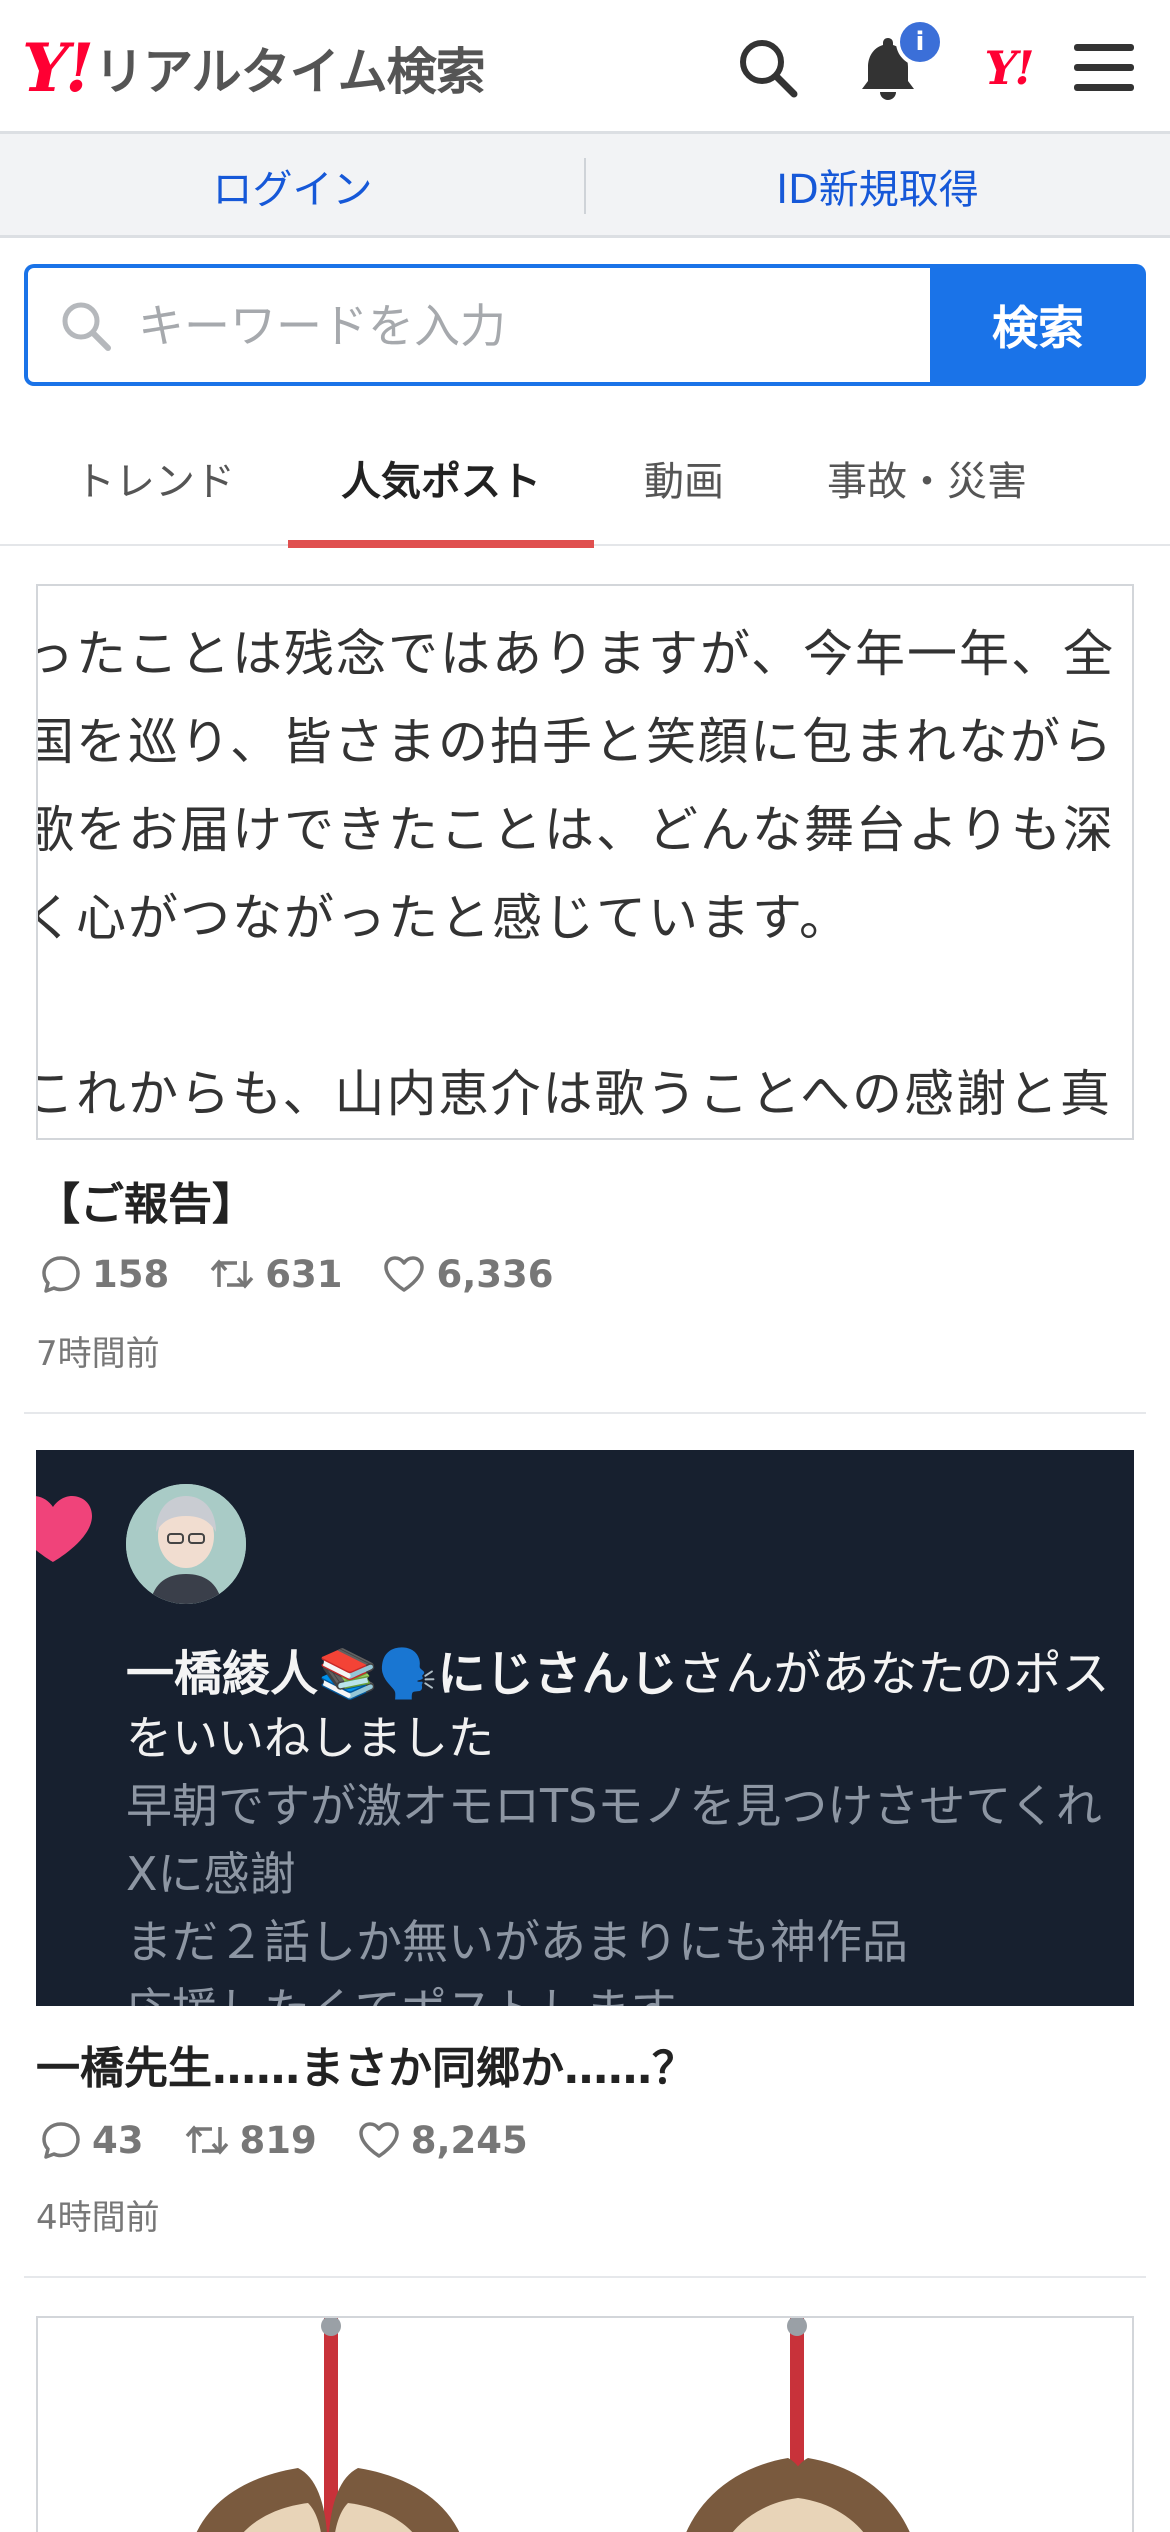 This screenshot has width=1170, height=2532. I want to click on image-text-line: ったことは残念ではありますが、今年一年、全, so click(575, 654).